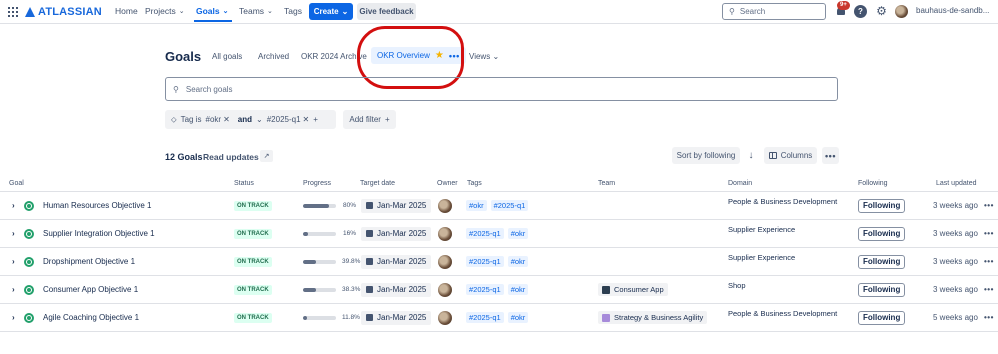 Image resolution: width=998 pixels, height=354 pixels. I want to click on target-date-label: Jan-Mar 2025, so click(402, 261).